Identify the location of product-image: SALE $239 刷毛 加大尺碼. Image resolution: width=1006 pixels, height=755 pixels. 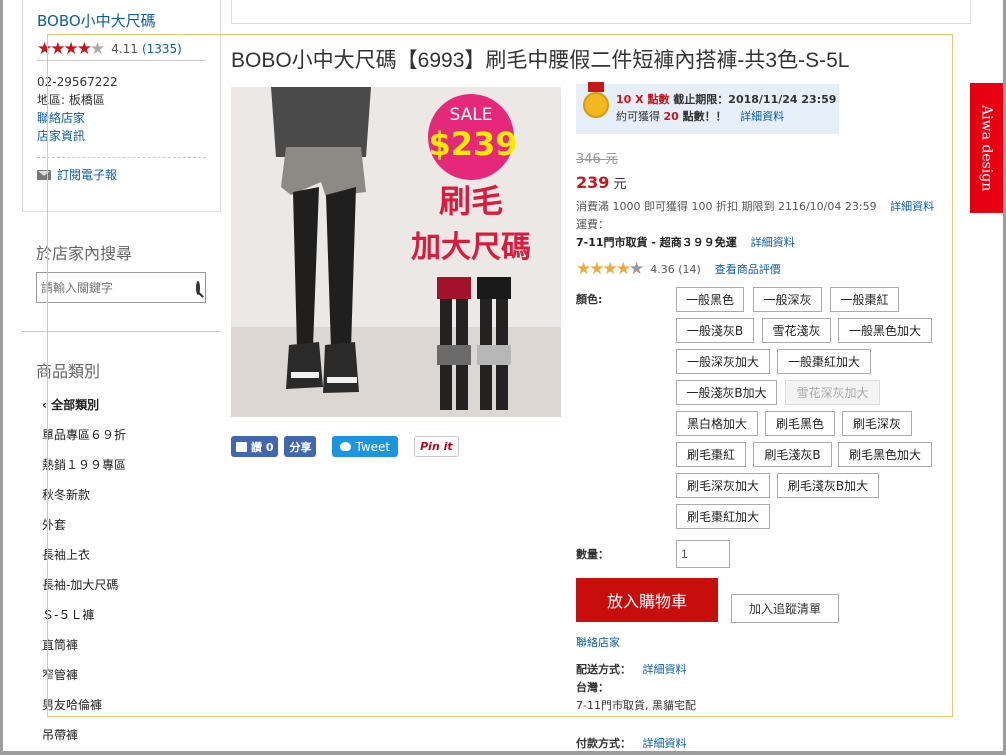
(396, 252).